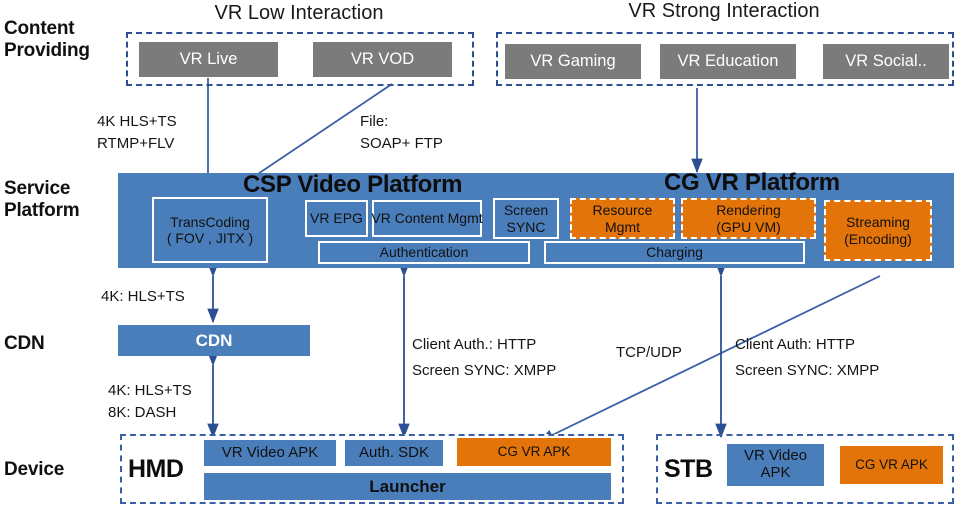 The height and width of the screenshot is (506, 960). What do you see at coordinates (674, 252) in the screenshot?
I see `module-charging: Charging` at bounding box center [674, 252].